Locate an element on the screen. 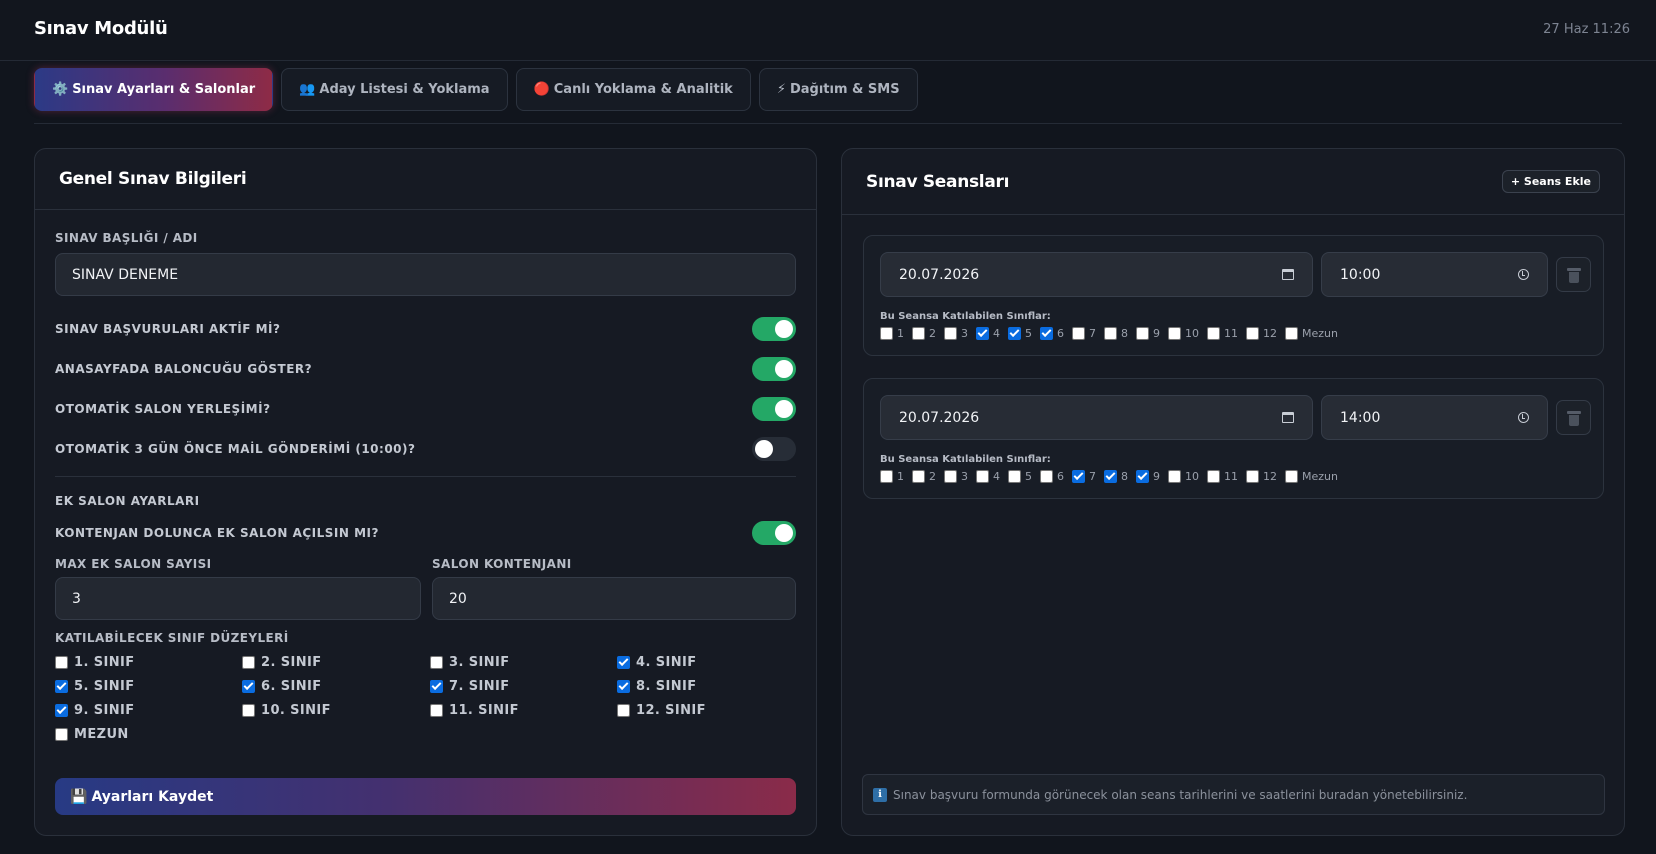 The height and width of the screenshot is (854, 1656). show-bubble-toggle is located at coordinates (774, 369).